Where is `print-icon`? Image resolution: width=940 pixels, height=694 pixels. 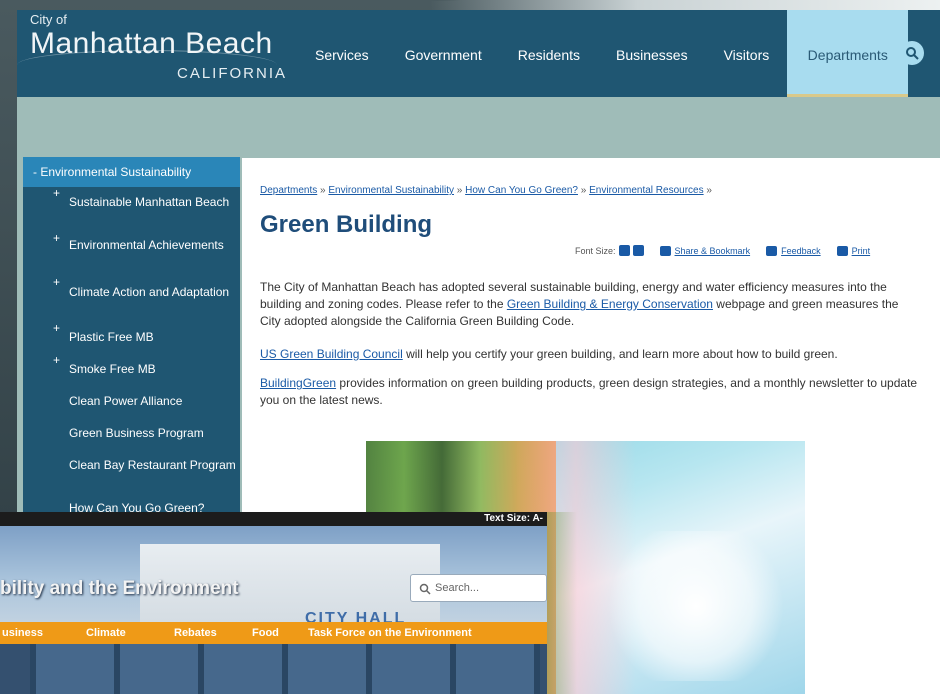
print-icon is located at coordinates (842, 250).